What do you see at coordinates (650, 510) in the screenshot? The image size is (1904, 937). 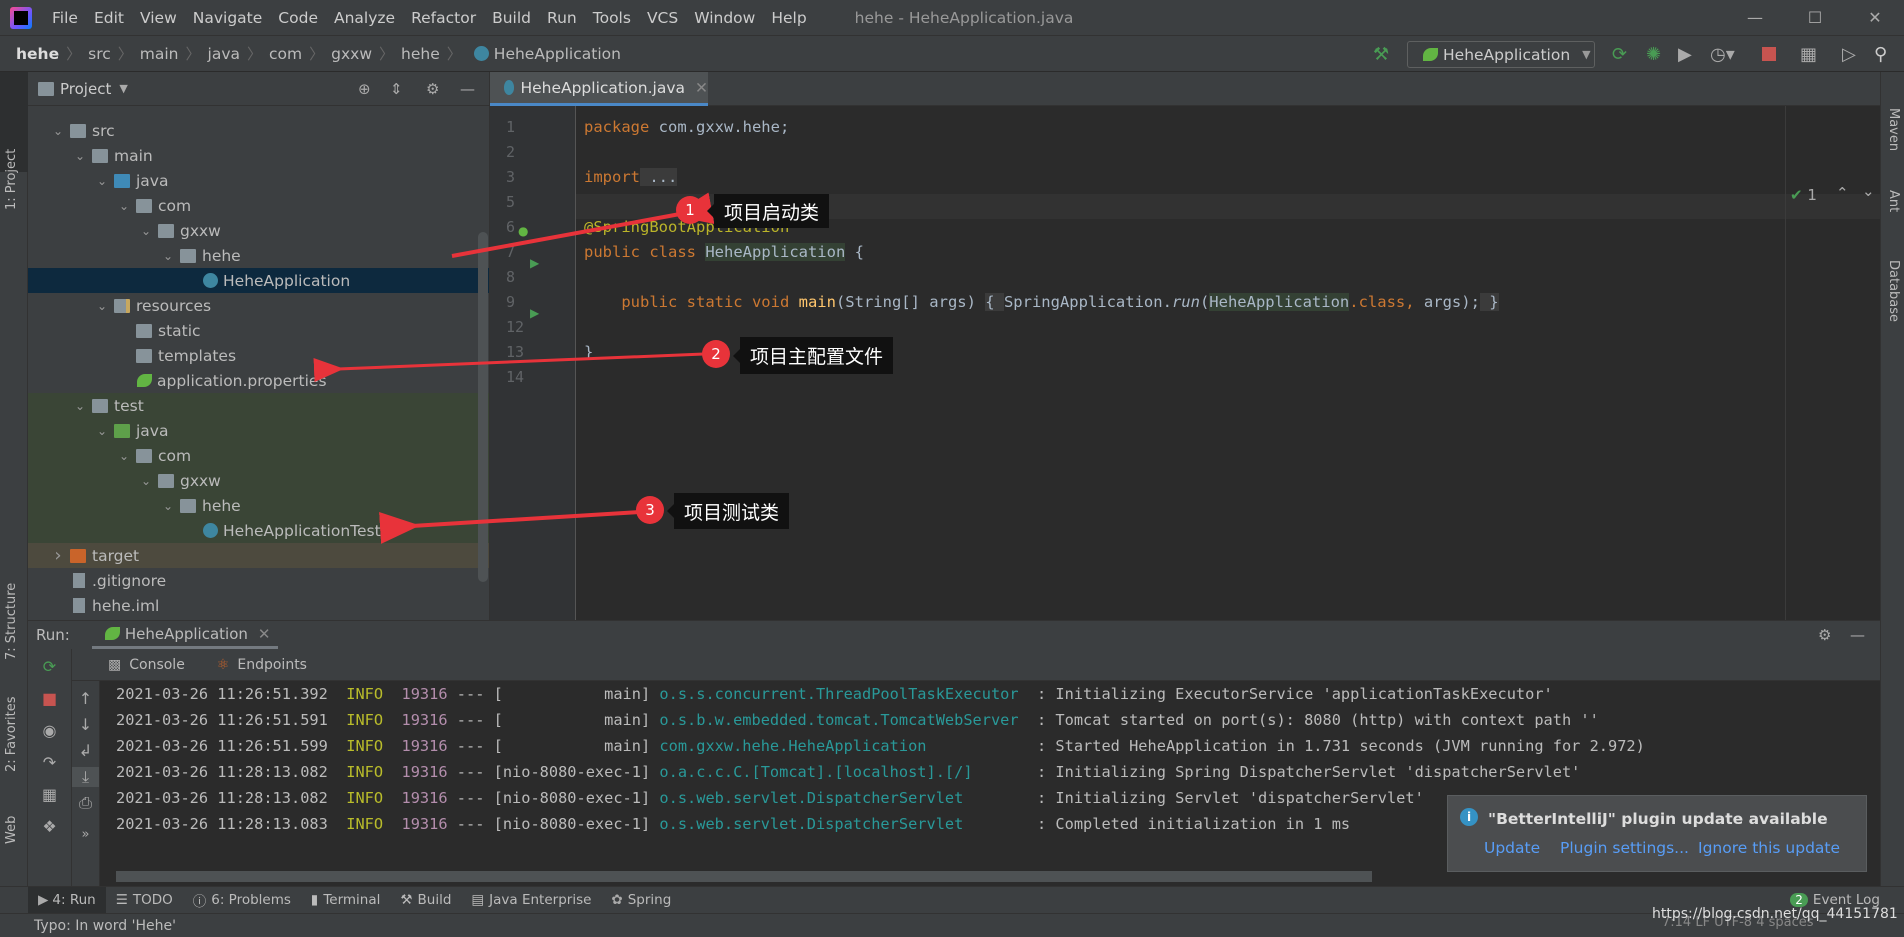 I see `annotation-badge-3: 3` at bounding box center [650, 510].